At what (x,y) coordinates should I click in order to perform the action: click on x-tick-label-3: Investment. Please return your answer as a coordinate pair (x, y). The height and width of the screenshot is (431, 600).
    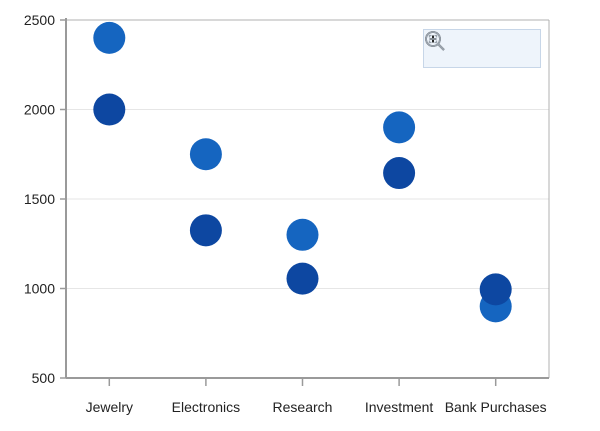
    Looking at the image, I should click on (399, 407).